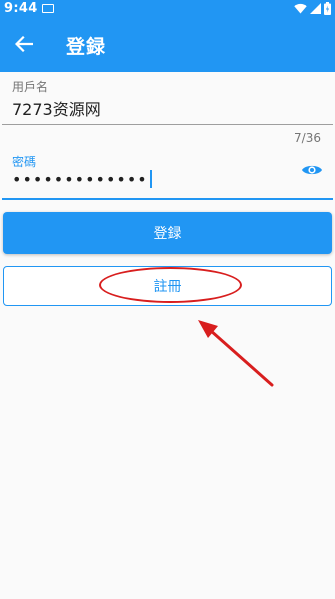 The width and height of the screenshot is (335, 599). What do you see at coordinates (86, 47) in the screenshot?
I see `page-title: 登録` at bounding box center [86, 47].